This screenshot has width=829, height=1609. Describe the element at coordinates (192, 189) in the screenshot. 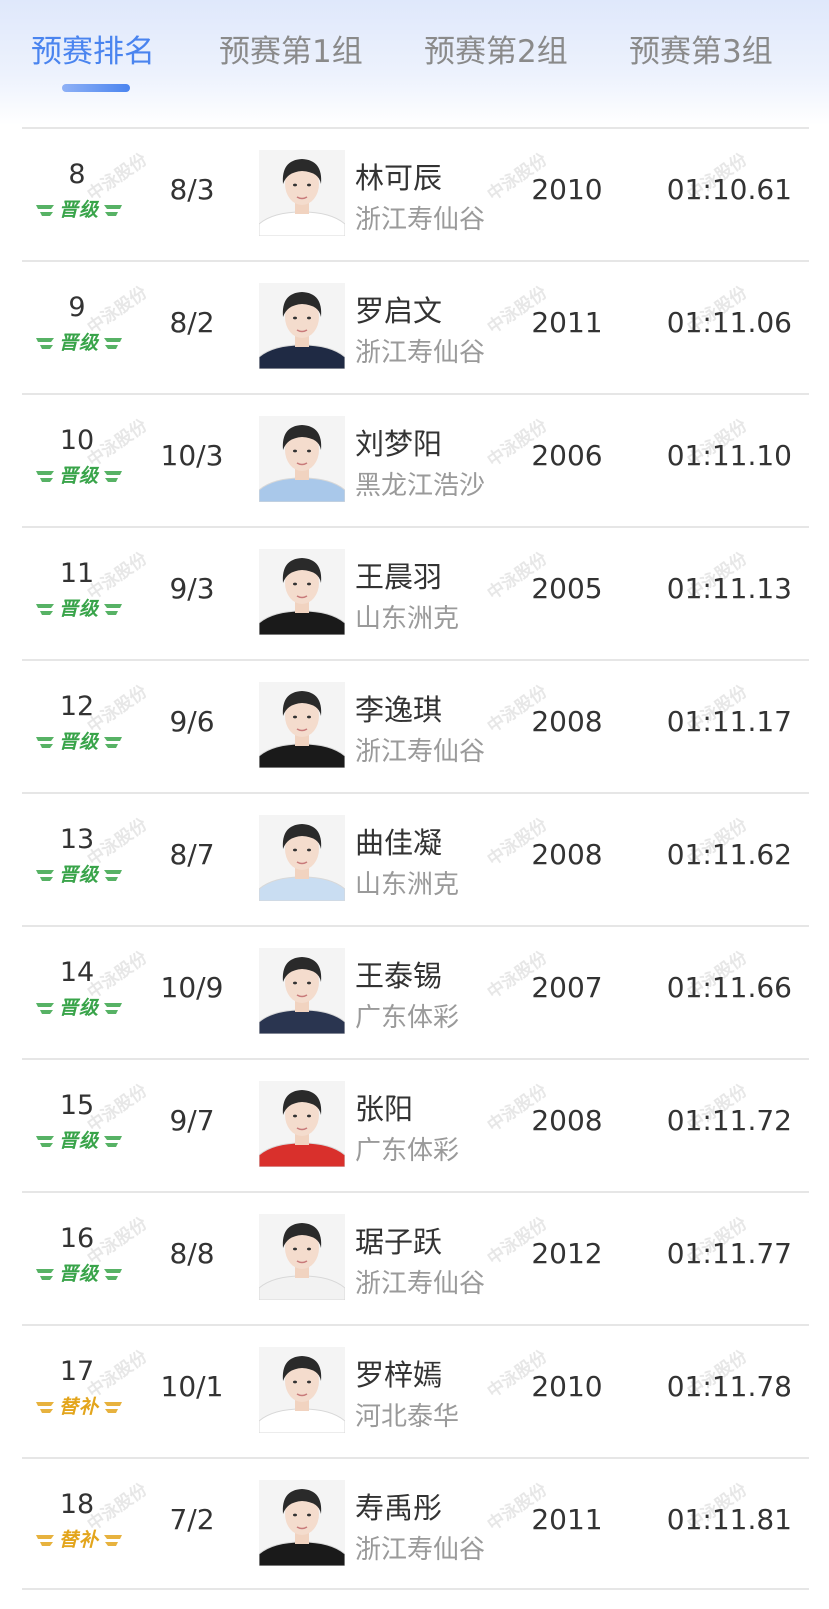

I see `heat-lane: 8/3` at that location.